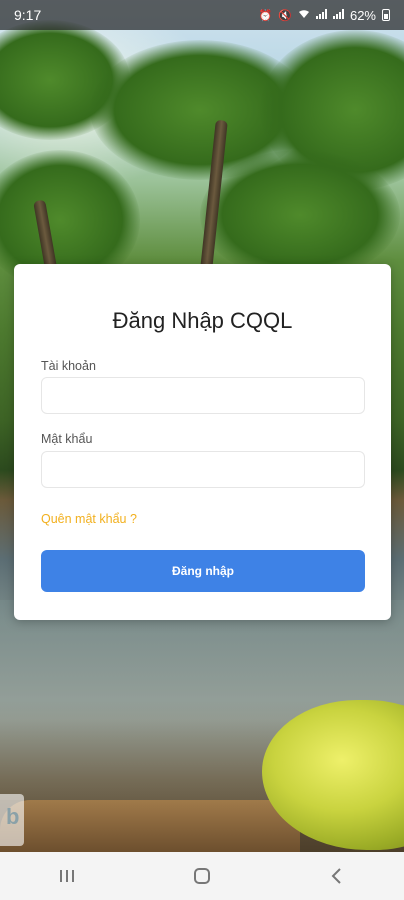  I want to click on status-icons: ⏰ 🔇 62%, so click(324, 15).